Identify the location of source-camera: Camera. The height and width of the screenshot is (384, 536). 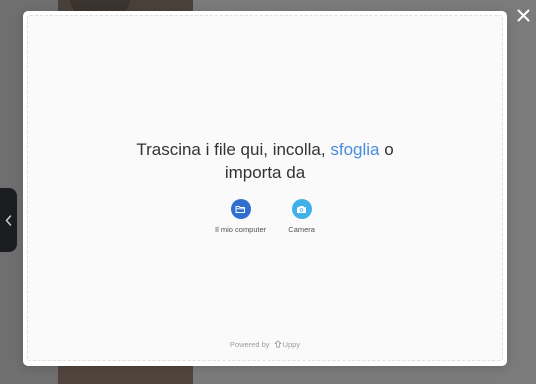
(301, 216).